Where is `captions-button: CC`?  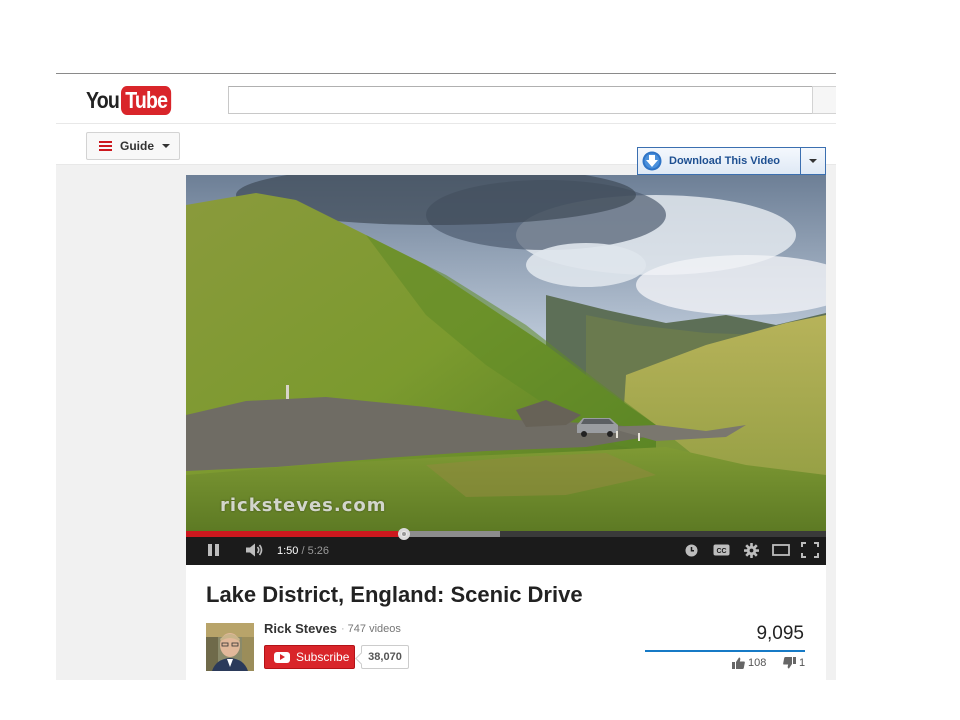 captions-button: CC is located at coordinates (721, 550).